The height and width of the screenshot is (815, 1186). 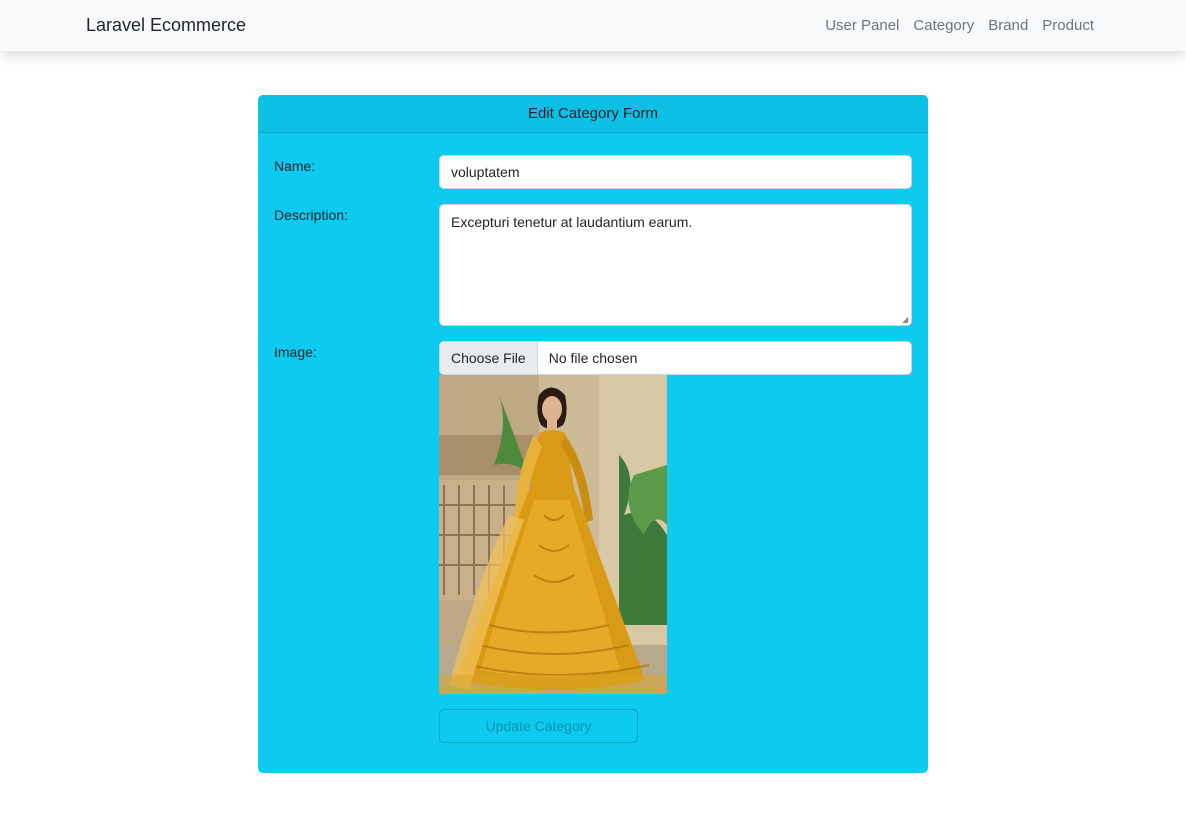 I want to click on file-status-text: No file chosen, so click(x=593, y=358).